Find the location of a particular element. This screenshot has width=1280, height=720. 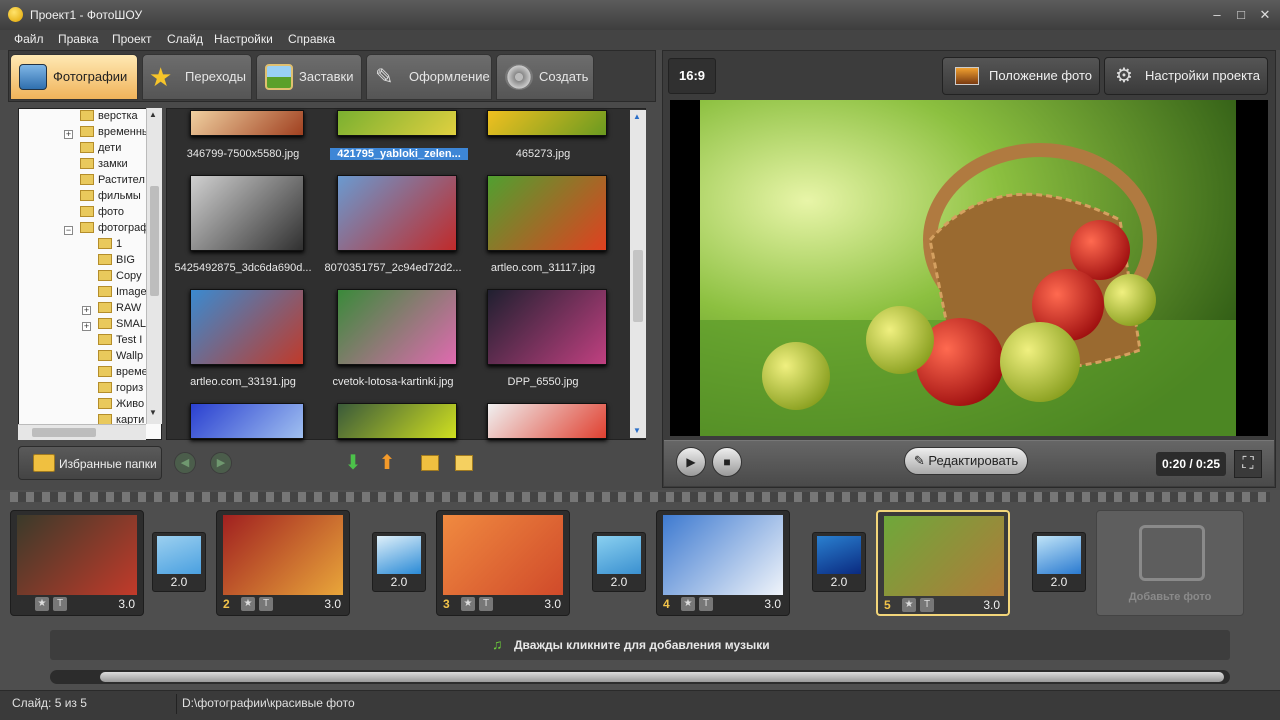

tree-folder: време is located at coordinates (122, 372).